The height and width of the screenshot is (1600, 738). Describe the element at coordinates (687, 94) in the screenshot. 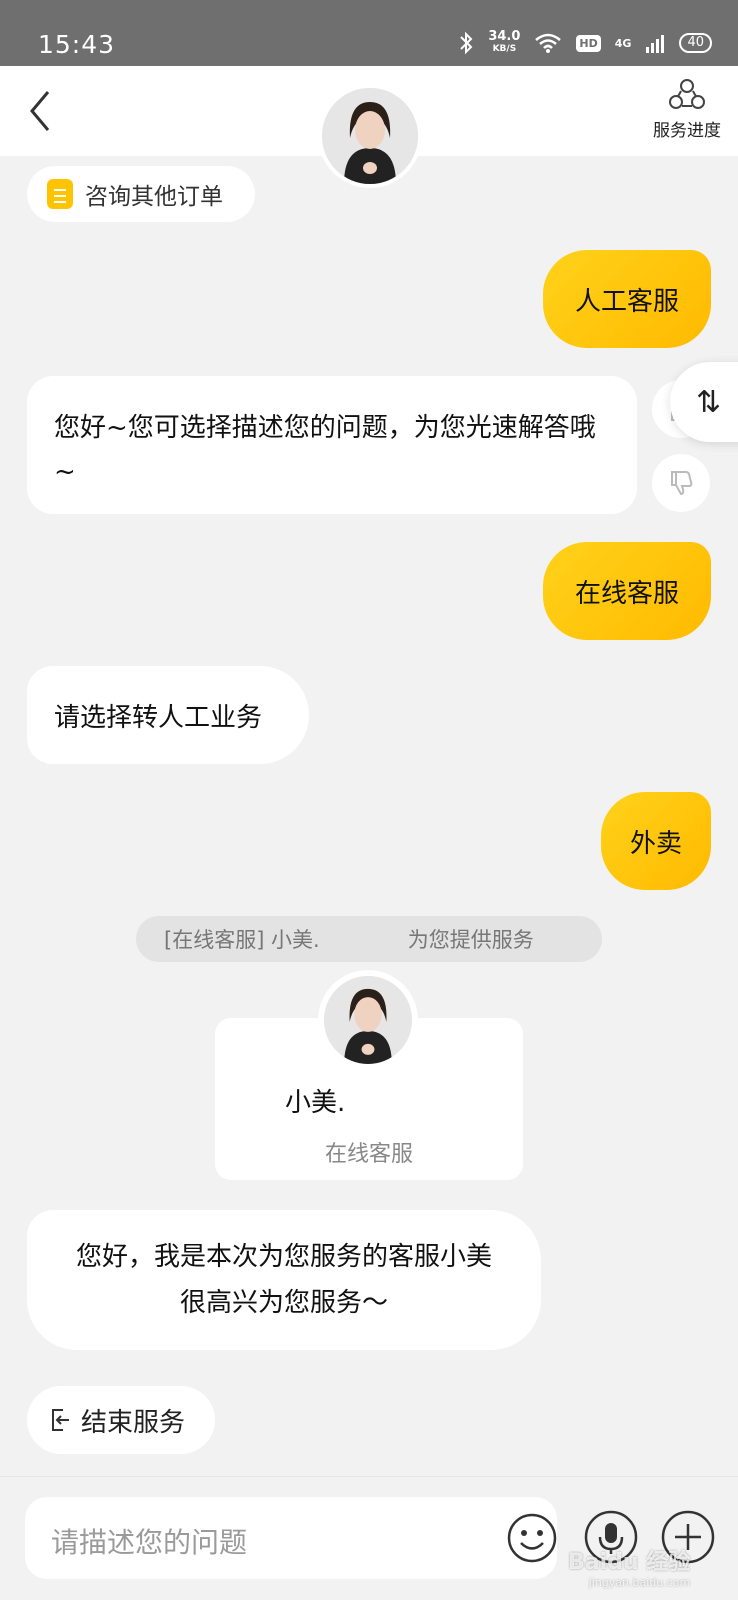

I see `service-progress-icon` at that location.